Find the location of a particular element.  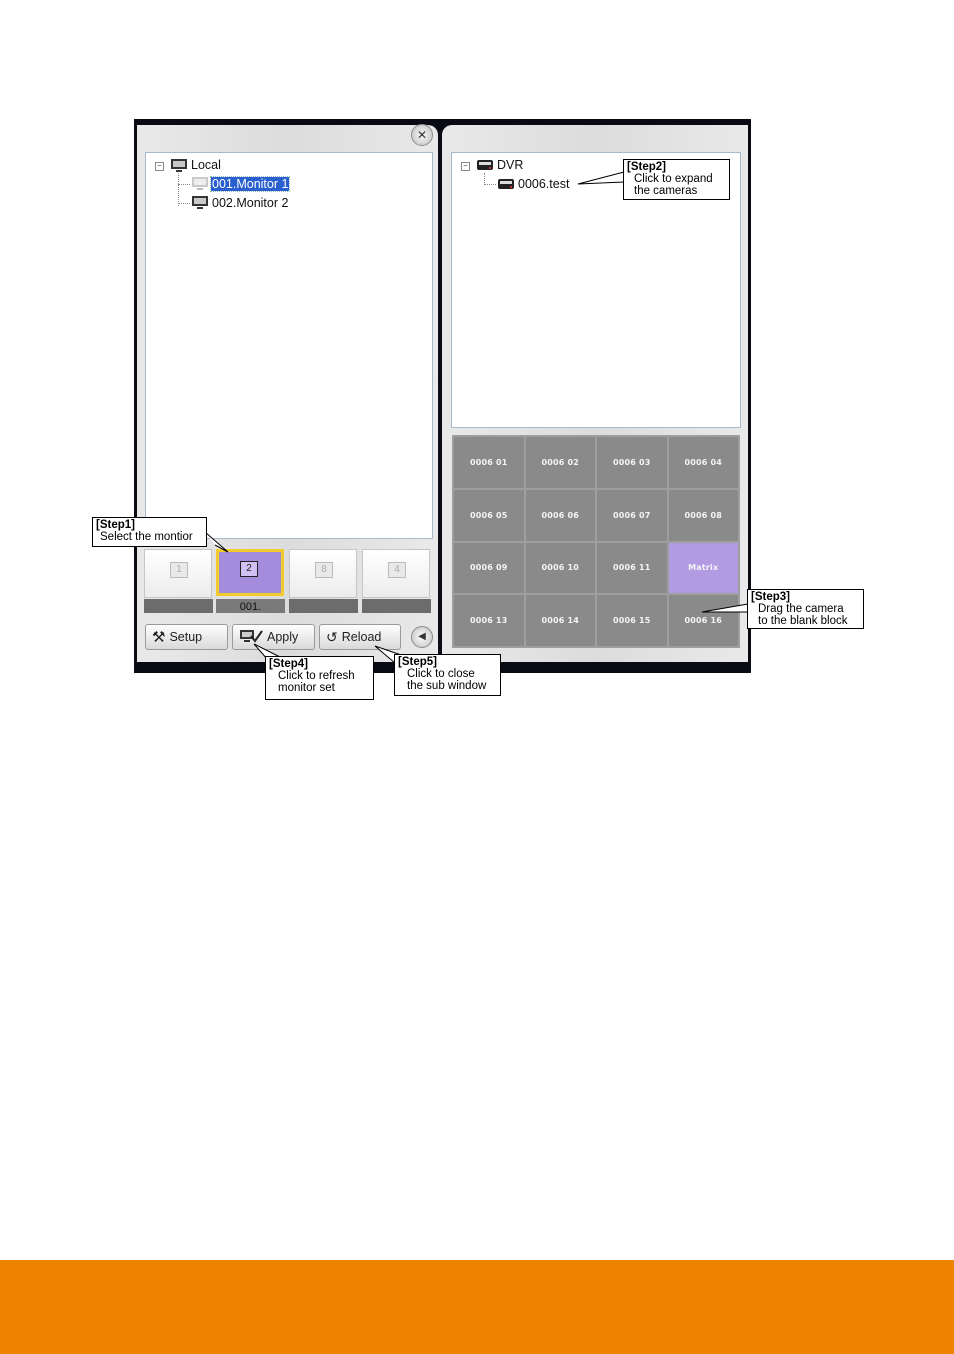

step4-line2: monitor set is located at coordinates (306, 688).